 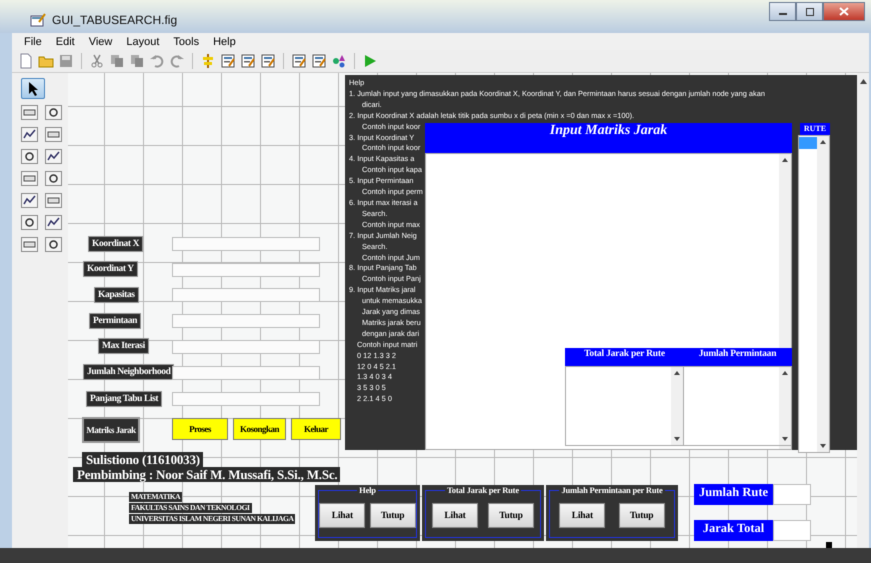 I want to click on menu-item: File, so click(x=33, y=42).